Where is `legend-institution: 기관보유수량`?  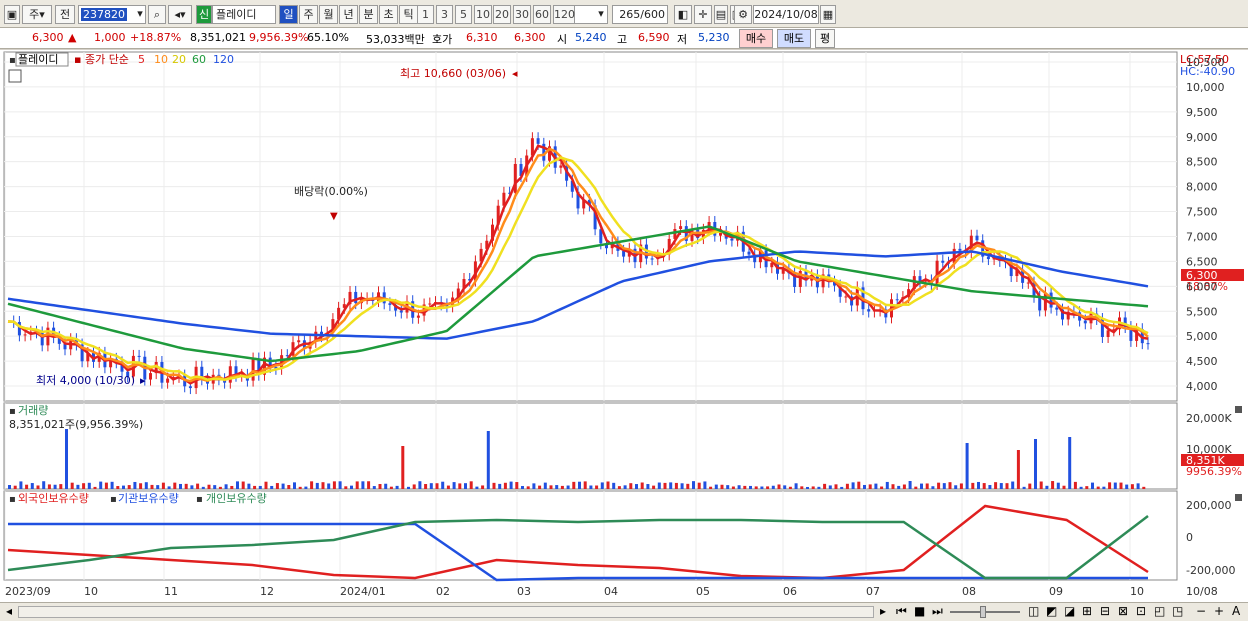 legend-institution: 기관보유수량 is located at coordinates (148, 498).